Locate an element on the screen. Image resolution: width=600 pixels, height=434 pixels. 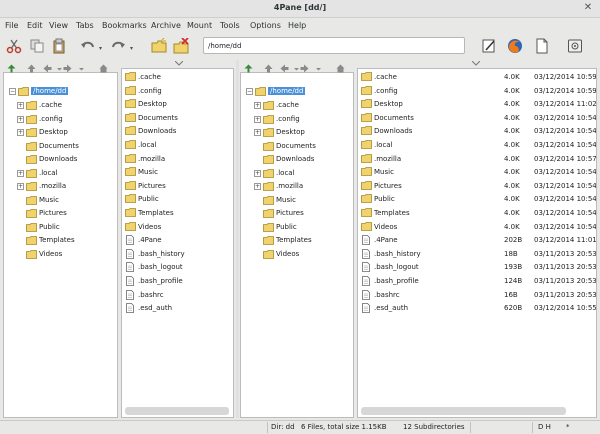
menu-options: Options is located at coordinates (265, 25).